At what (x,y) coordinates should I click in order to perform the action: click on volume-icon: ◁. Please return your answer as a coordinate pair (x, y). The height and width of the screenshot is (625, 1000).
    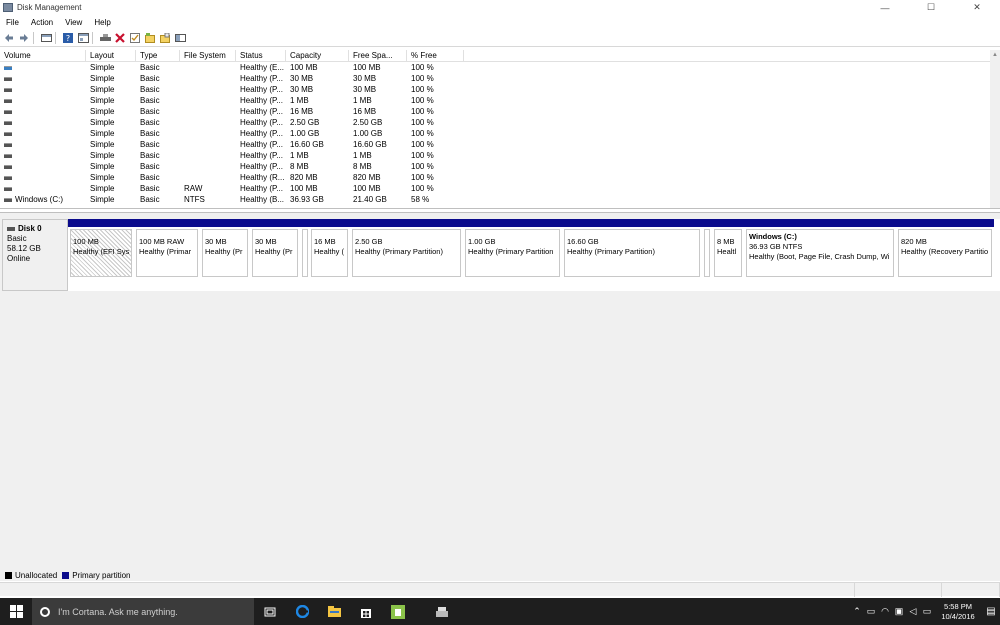
    Looking at the image, I should click on (913, 611).